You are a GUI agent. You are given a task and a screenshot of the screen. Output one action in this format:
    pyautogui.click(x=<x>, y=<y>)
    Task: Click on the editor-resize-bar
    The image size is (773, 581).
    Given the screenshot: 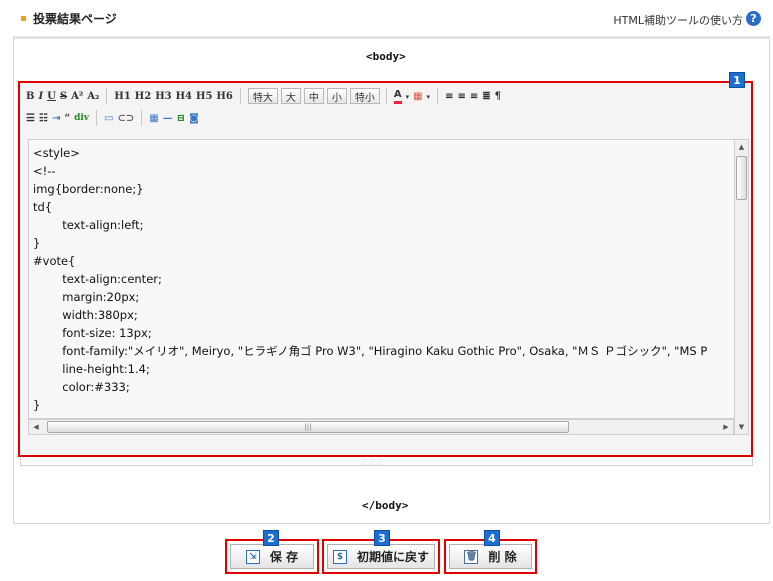 What is the action you would take?
    pyautogui.click(x=386, y=462)
    